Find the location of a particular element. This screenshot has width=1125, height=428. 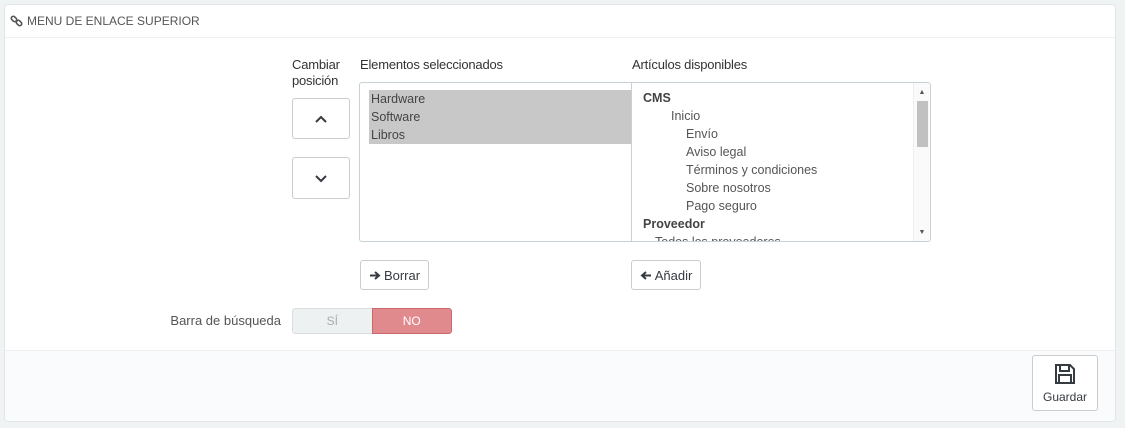

move-down-button is located at coordinates (321, 178).